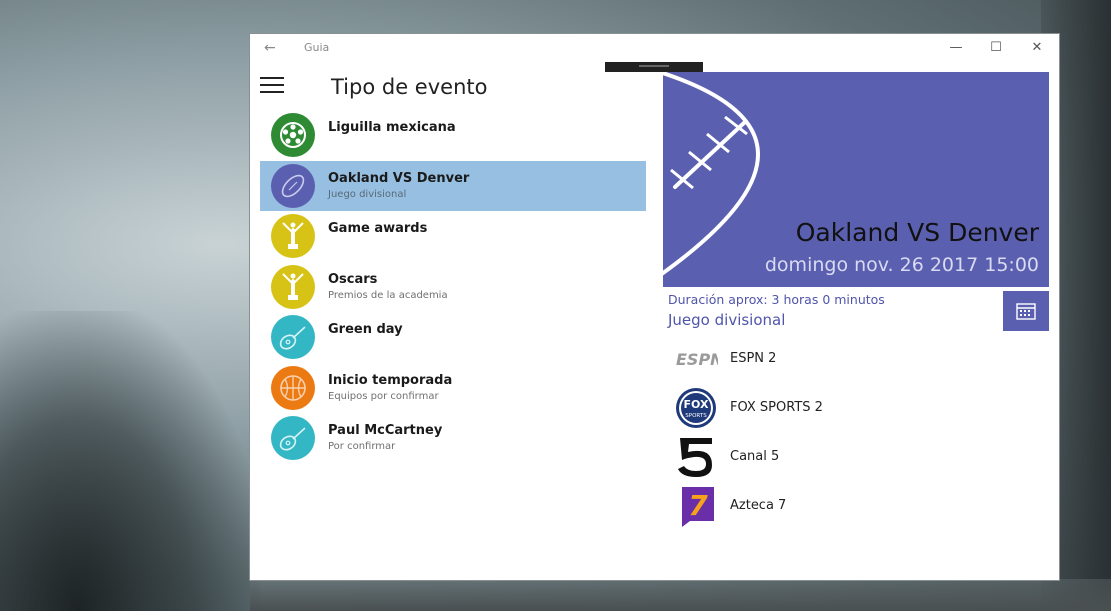 This screenshot has width=1111, height=611. Describe the element at coordinates (776, 407) in the screenshot. I see `channel-name: FOX SPORTS 2` at that location.